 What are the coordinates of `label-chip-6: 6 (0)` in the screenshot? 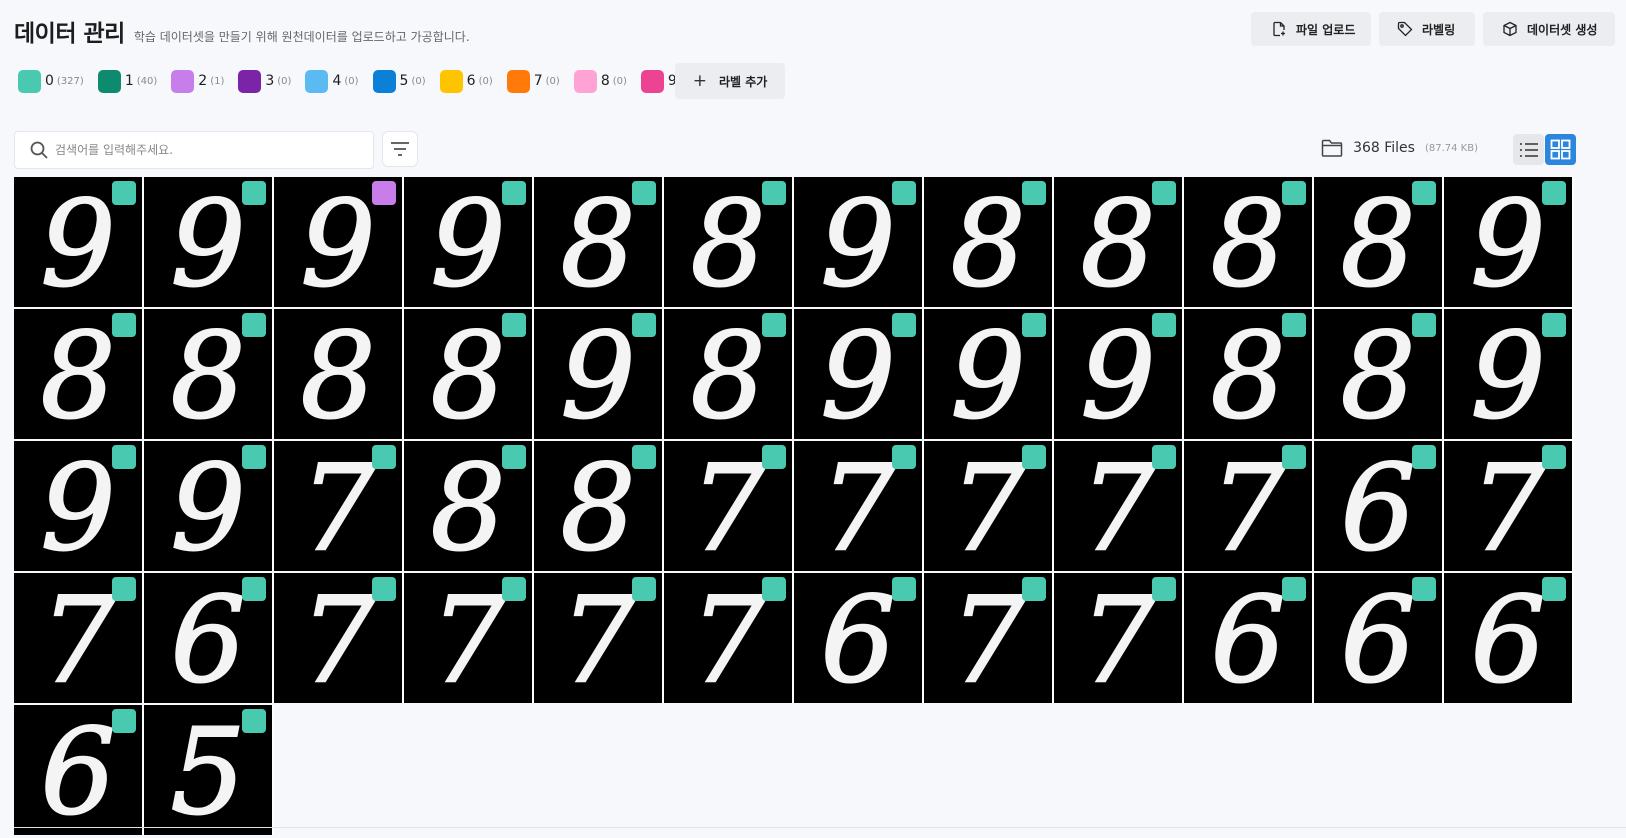 It's located at (466, 81).